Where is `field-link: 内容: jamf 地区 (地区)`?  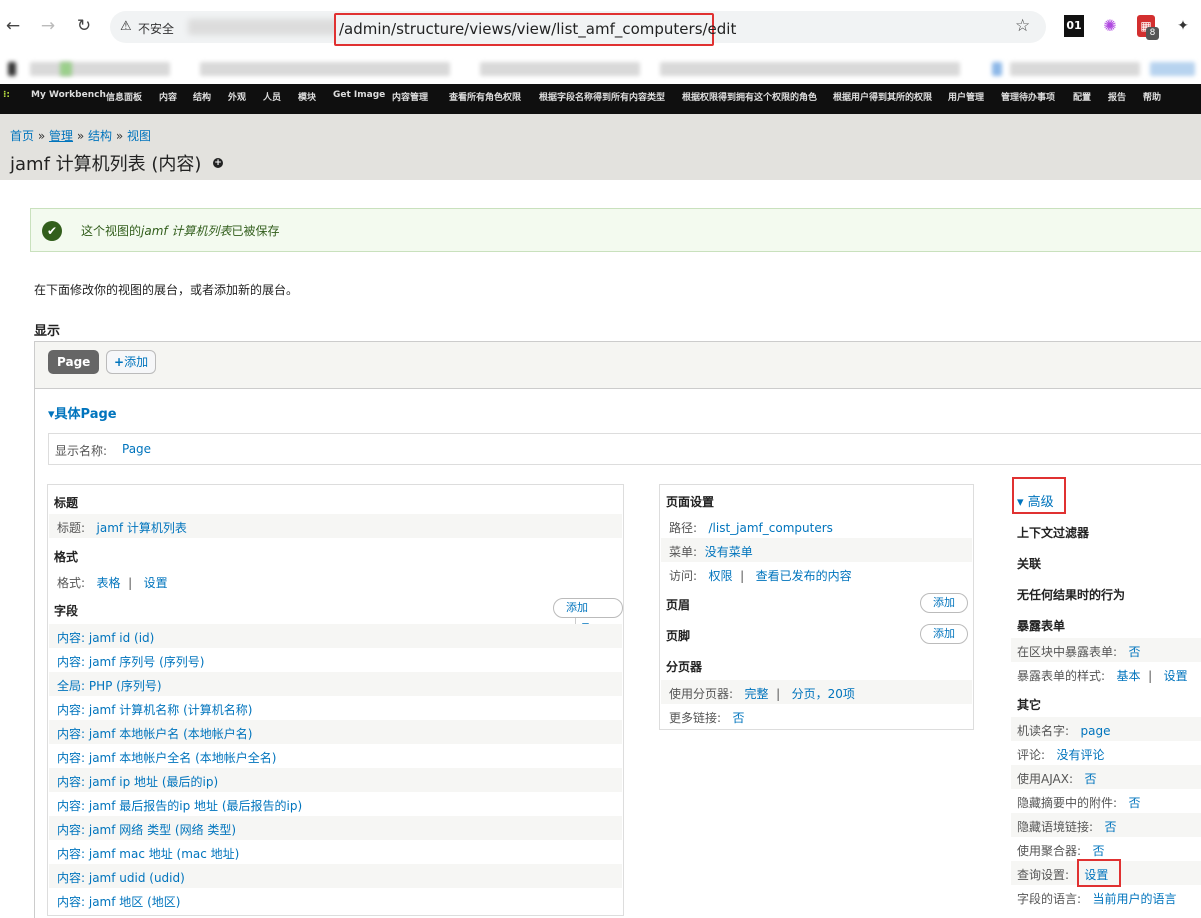
field-link: 内容: jamf 地区 (地区) is located at coordinates (118, 901).